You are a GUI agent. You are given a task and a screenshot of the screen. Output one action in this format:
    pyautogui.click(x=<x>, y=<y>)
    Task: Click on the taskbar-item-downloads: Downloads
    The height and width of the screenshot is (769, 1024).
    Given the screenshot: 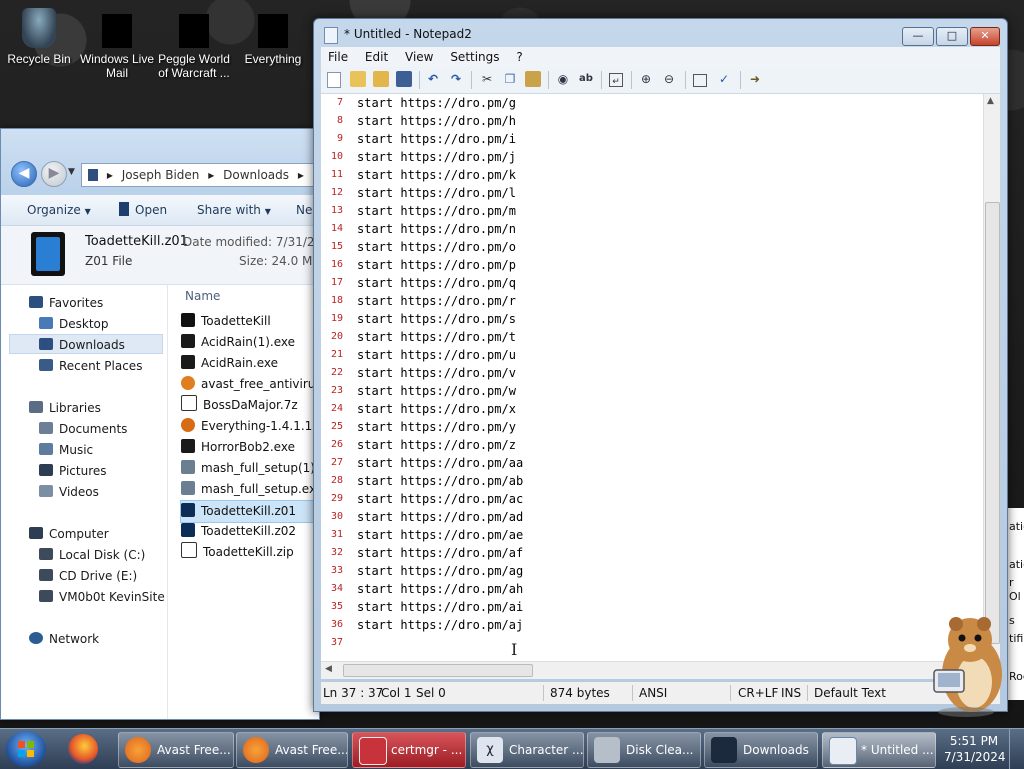 What is the action you would take?
    pyautogui.click(x=761, y=750)
    